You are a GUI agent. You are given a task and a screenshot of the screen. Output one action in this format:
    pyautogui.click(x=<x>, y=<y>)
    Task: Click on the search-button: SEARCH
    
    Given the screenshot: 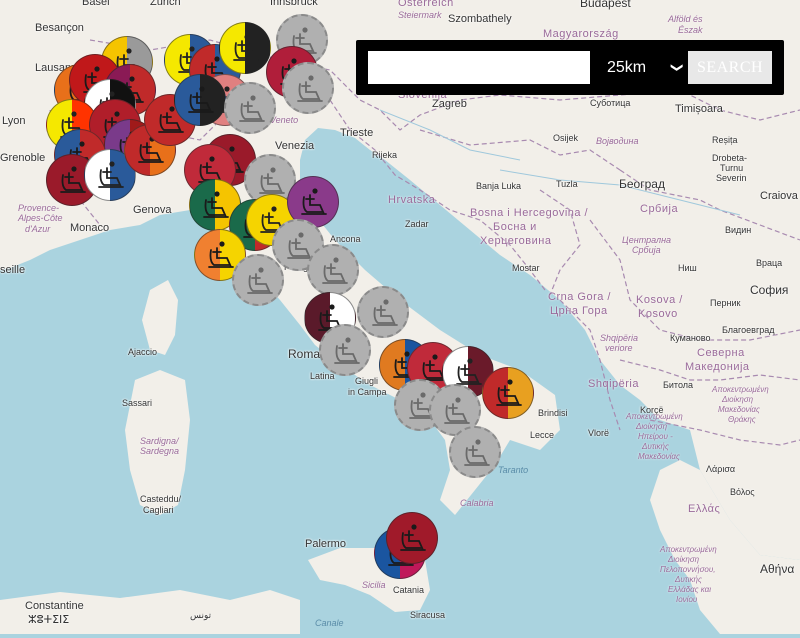 What is the action you would take?
    pyautogui.click(x=730, y=67)
    